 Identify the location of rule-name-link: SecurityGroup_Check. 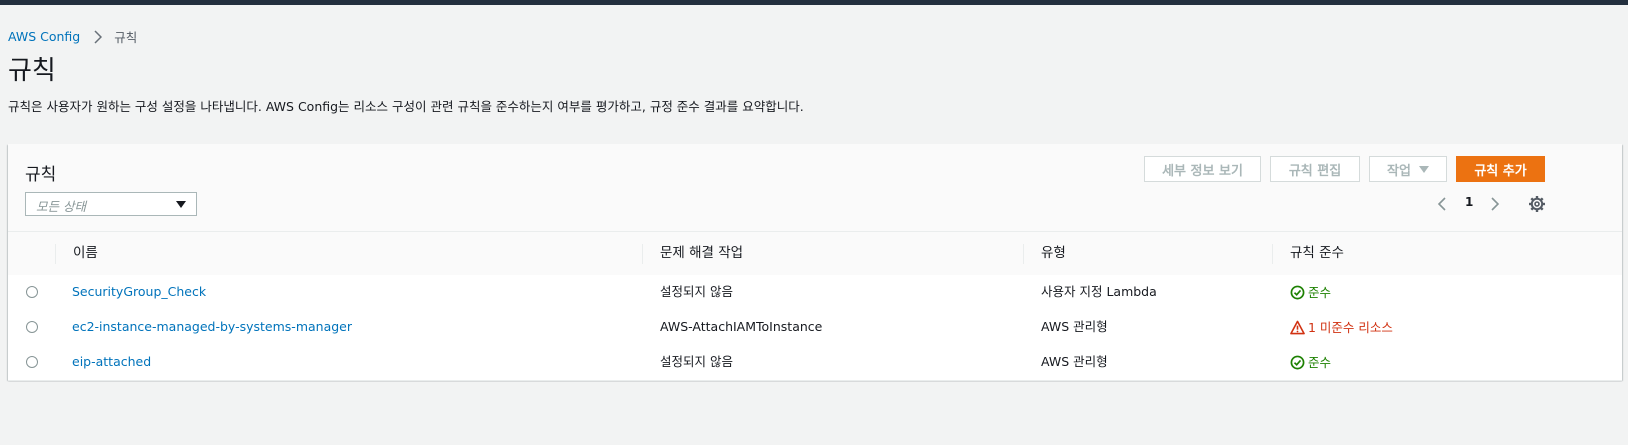
(139, 292).